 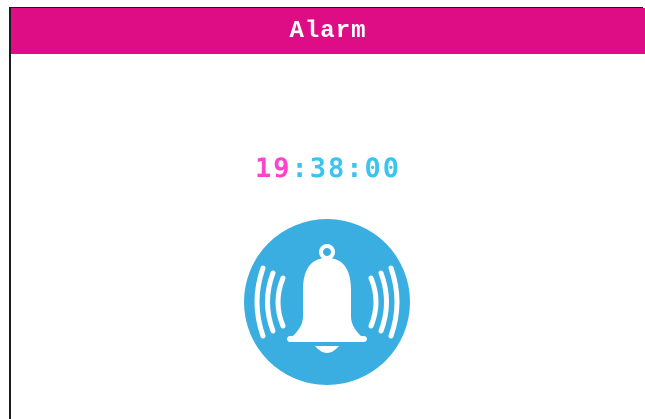 I want to click on alarm-time-minutes-seconds: :38:00, so click(x=346, y=168).